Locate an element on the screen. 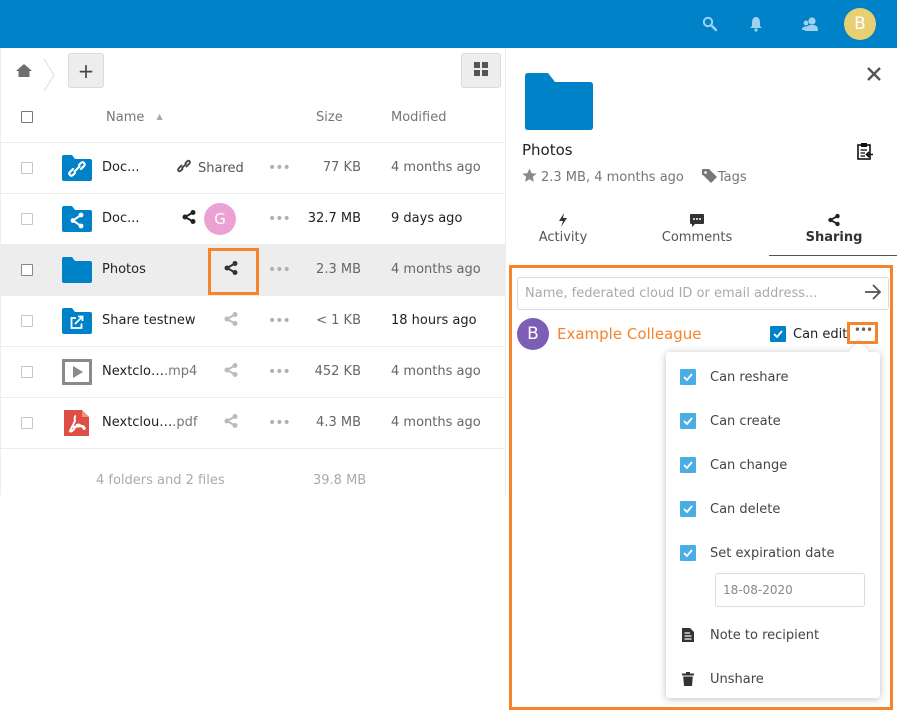 The image size is (897, 715). sort-asc-icon: ▲ is located at coordinates (159, 116).